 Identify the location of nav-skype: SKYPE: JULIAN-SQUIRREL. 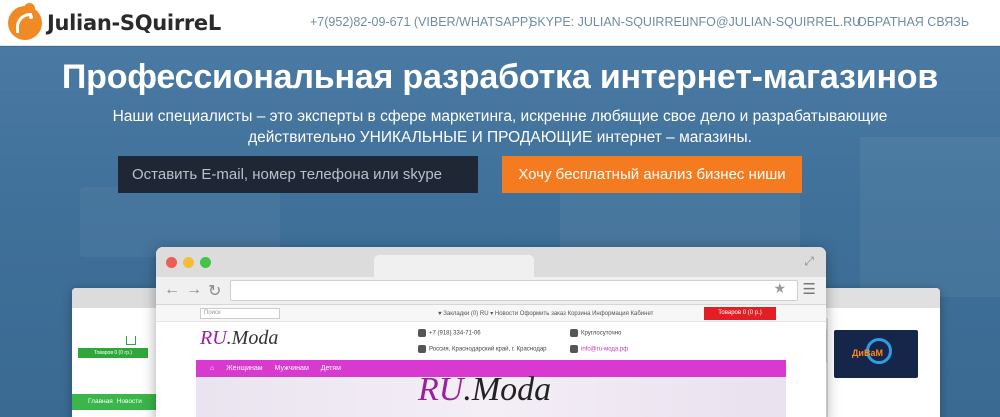
(609, 22).